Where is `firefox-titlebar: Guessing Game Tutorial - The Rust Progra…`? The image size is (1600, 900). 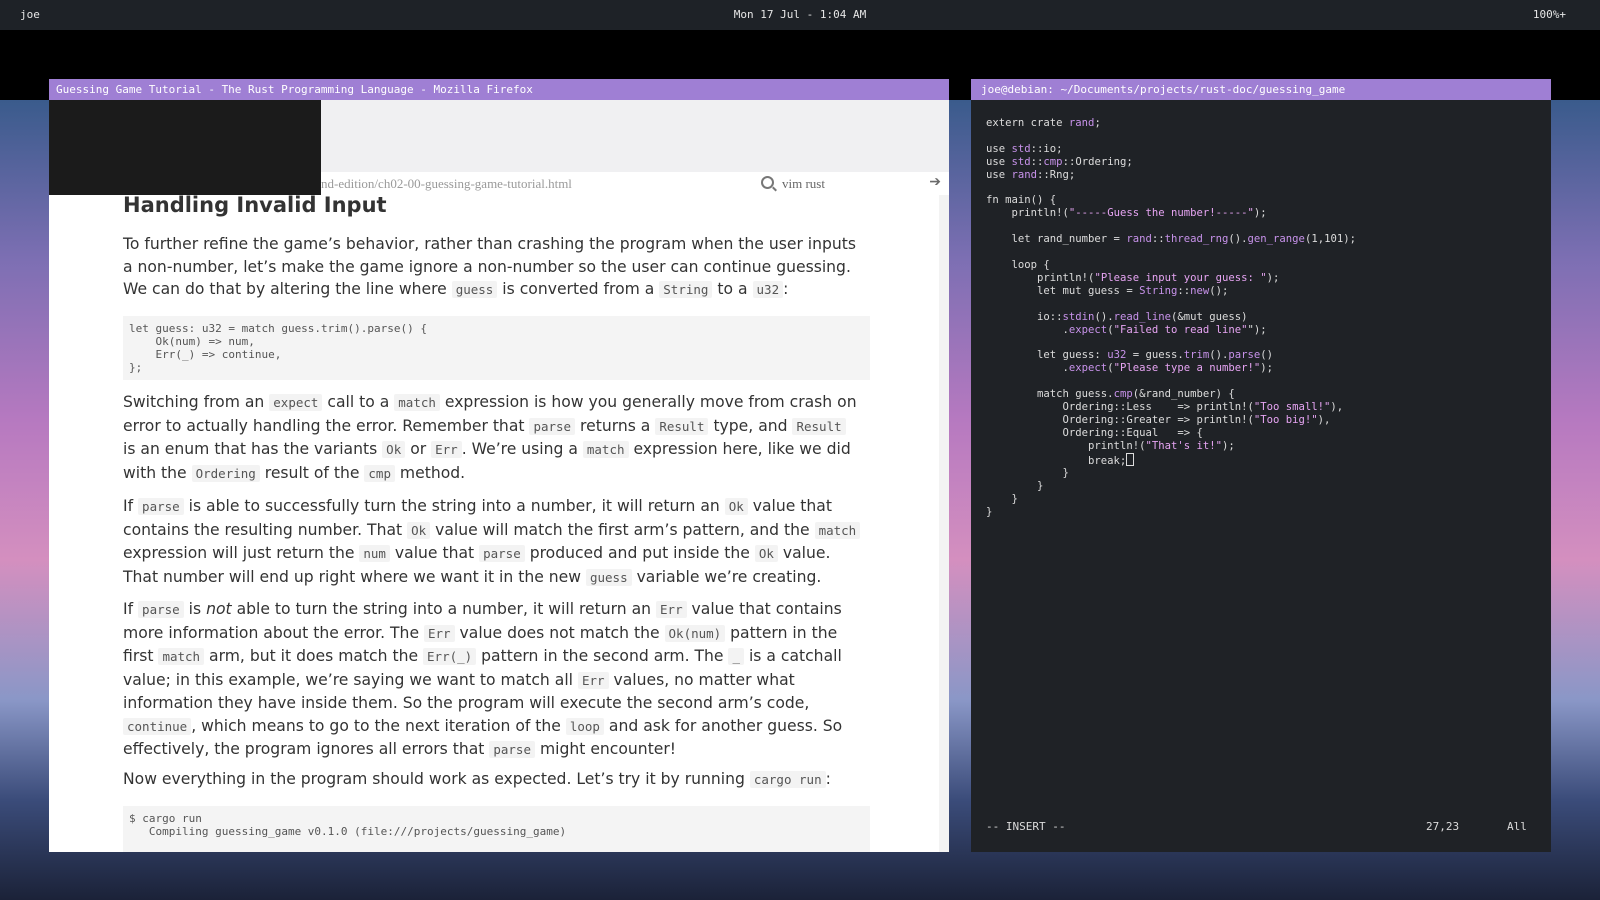
firefox-titlebar: Guessing Game Tutorial - The Rust Progra… is located at coordinates (499, 89).